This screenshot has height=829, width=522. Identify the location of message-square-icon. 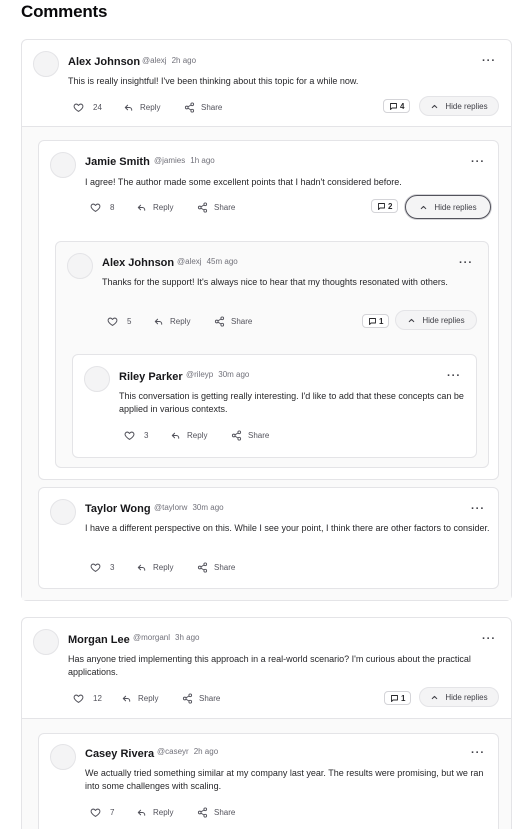
(372, 321).